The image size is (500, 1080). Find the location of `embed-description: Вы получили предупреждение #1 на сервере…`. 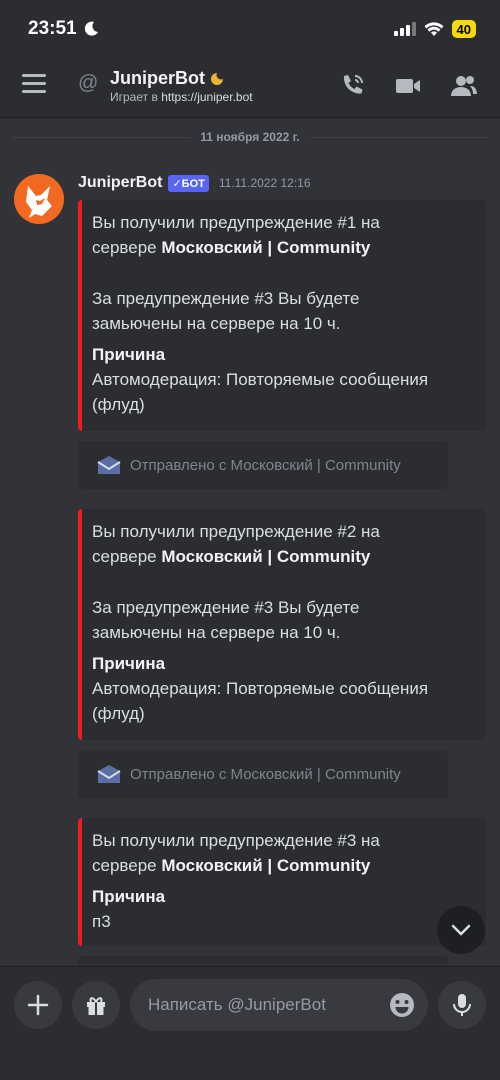

embed-description: Вы получили предупреждение #1 на сервере… is located at coordinates (282, 273).